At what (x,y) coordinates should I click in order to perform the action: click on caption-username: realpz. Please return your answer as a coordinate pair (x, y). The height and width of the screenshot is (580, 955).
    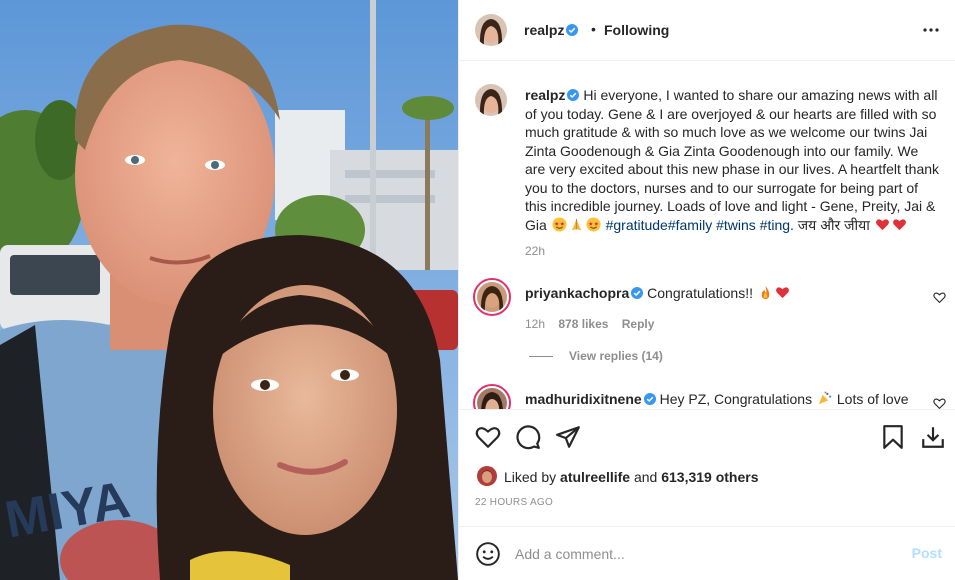
    Looking at the image, I should click on (545, 95).